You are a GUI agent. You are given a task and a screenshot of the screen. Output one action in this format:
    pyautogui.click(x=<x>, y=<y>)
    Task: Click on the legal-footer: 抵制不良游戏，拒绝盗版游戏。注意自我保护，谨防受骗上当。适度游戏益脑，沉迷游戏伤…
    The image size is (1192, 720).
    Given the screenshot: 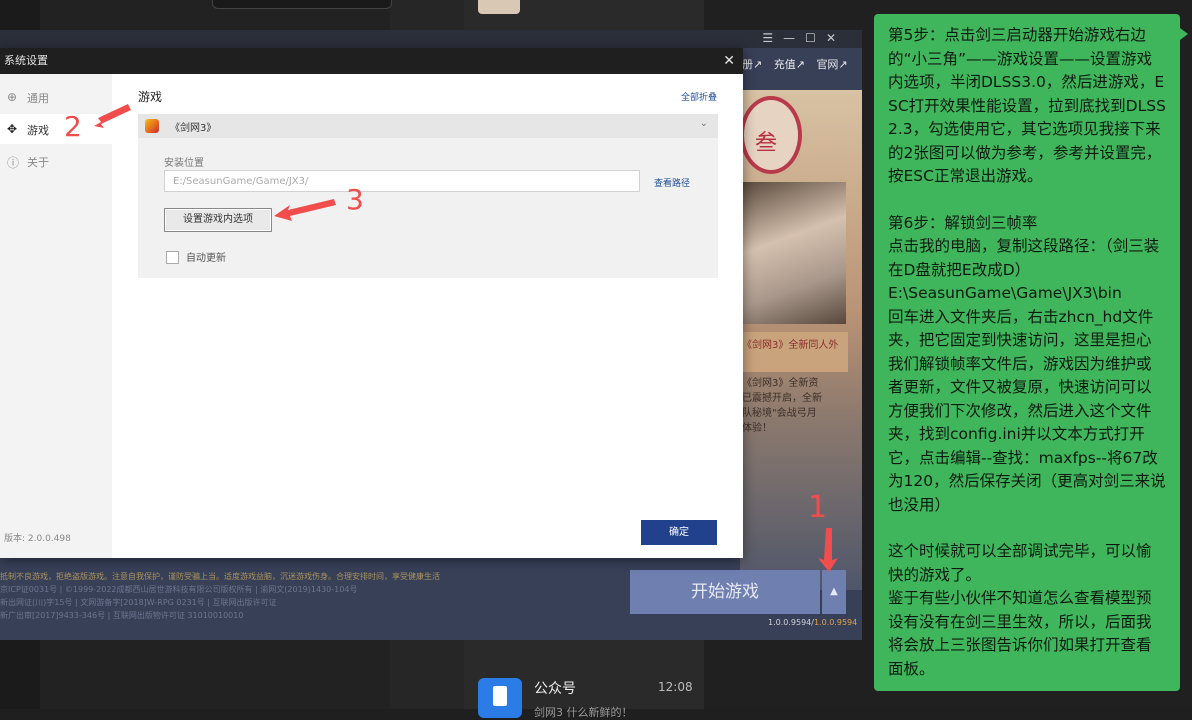 What is the action you would take?
    pyautogui.click(x=220, y=596)
    